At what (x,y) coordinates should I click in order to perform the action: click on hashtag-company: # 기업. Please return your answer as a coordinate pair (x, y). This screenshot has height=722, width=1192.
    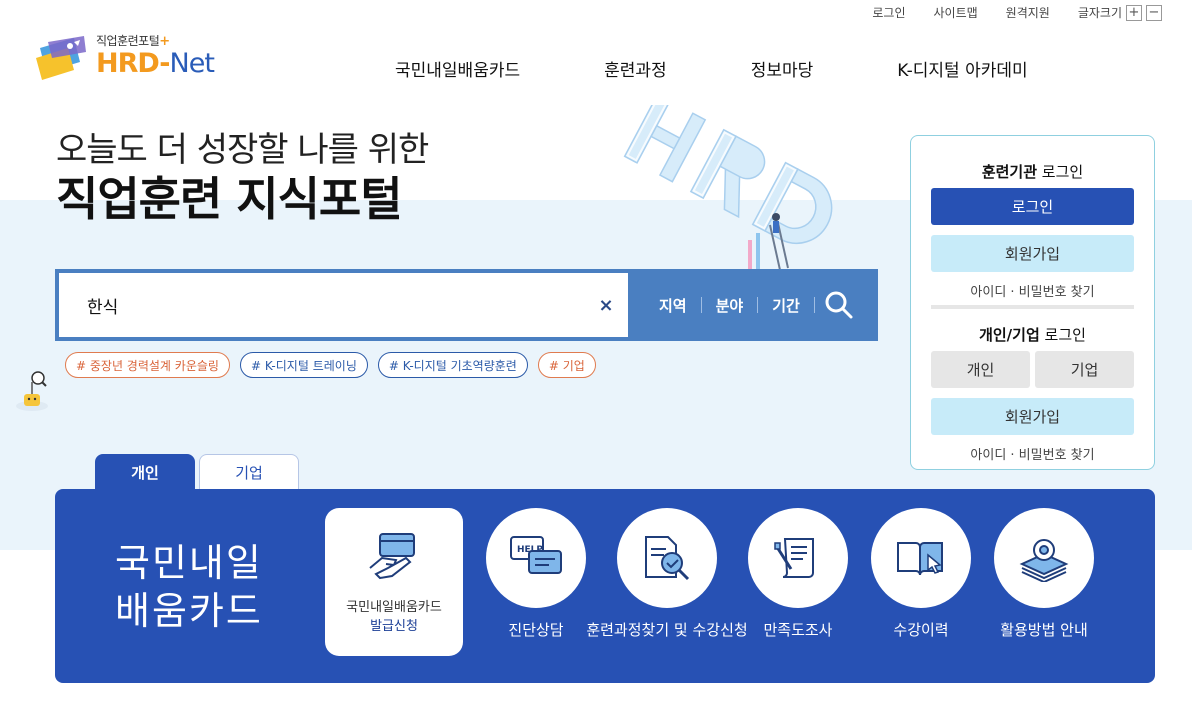
    Looking at the image, I should click on (566, 365).